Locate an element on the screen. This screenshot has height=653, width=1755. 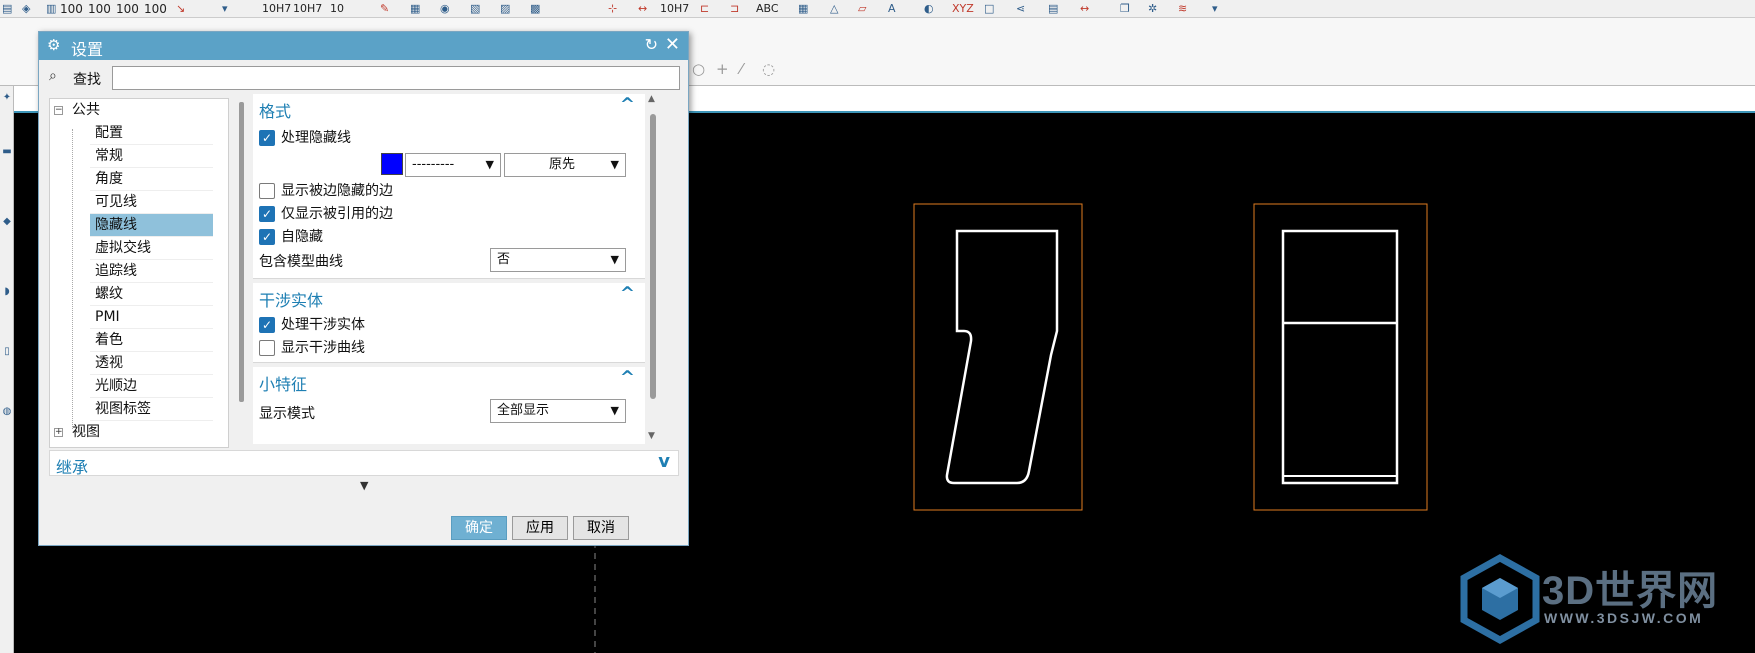
reset-icon: ↻ is located at coordinates (651, 44).